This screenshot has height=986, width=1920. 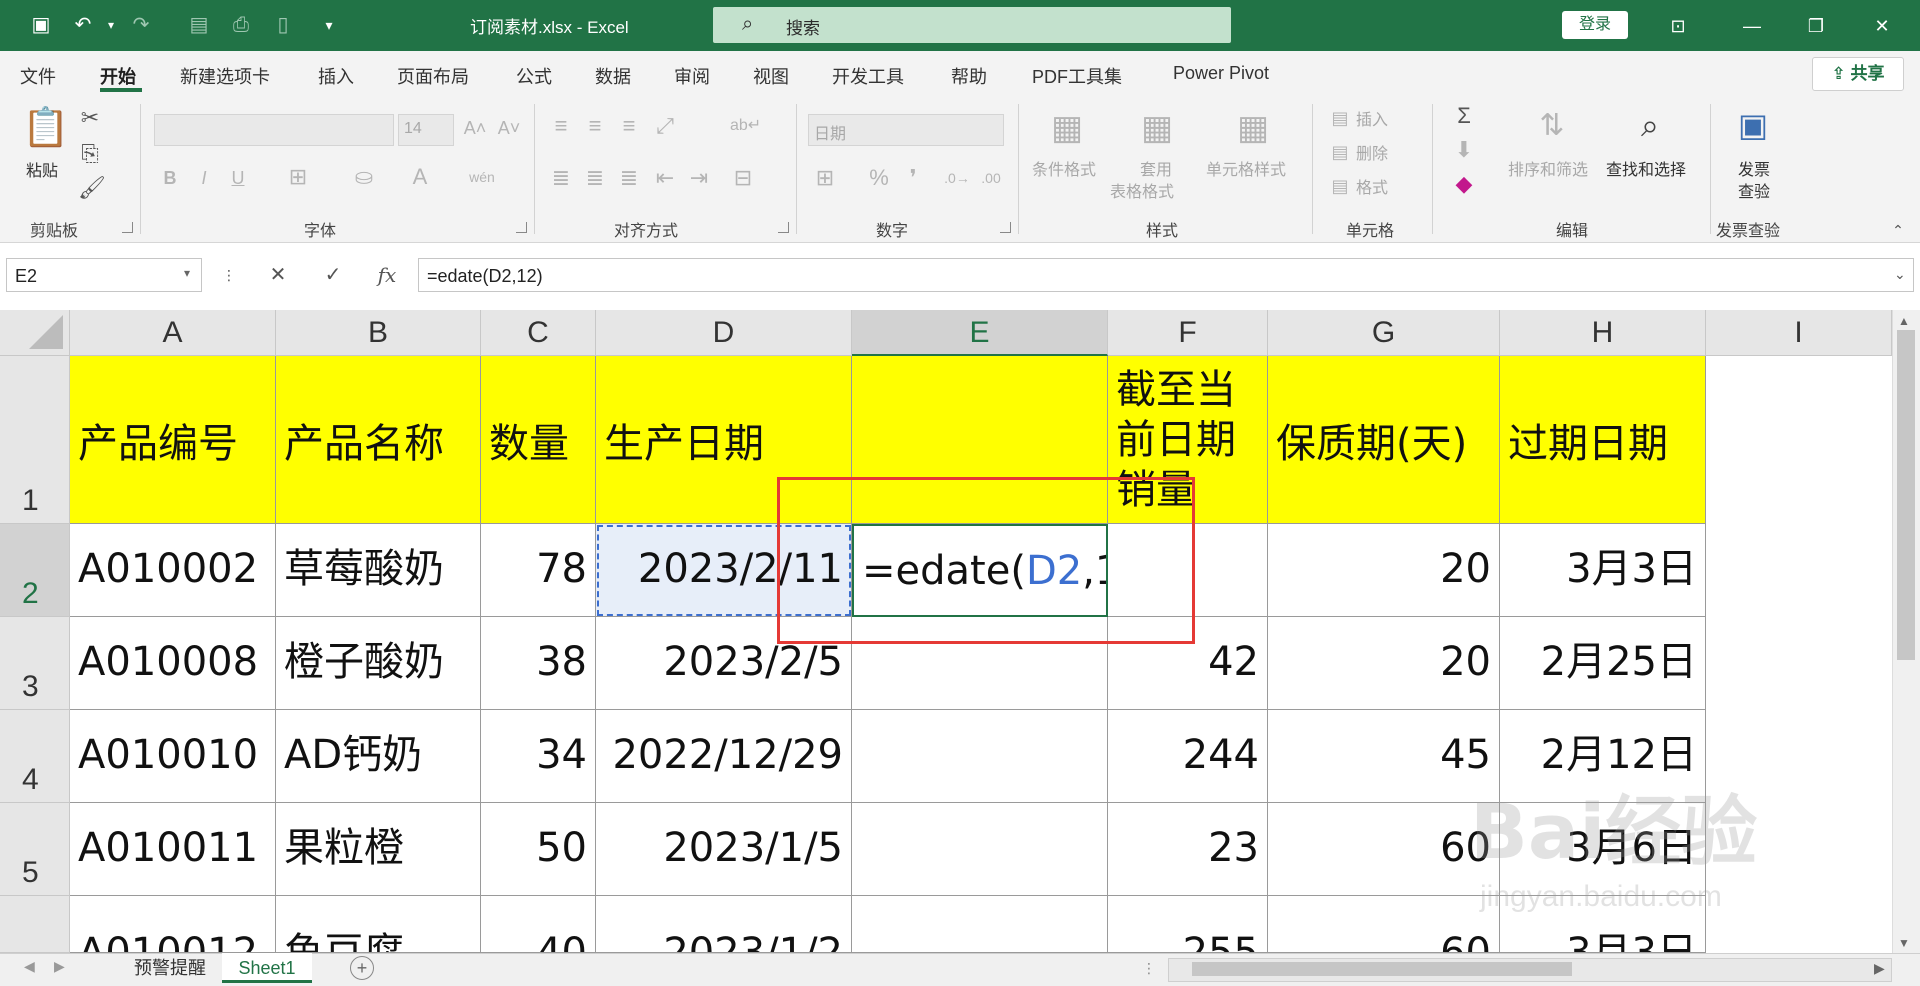 I want to click on cell-d2: 2023/2/11, so click(x=724, y=570).